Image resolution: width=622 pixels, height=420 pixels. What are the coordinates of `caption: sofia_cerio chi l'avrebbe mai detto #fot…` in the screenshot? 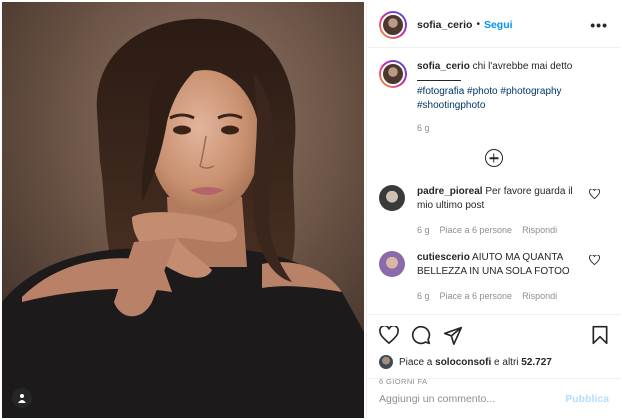 It's located at (493, 91).